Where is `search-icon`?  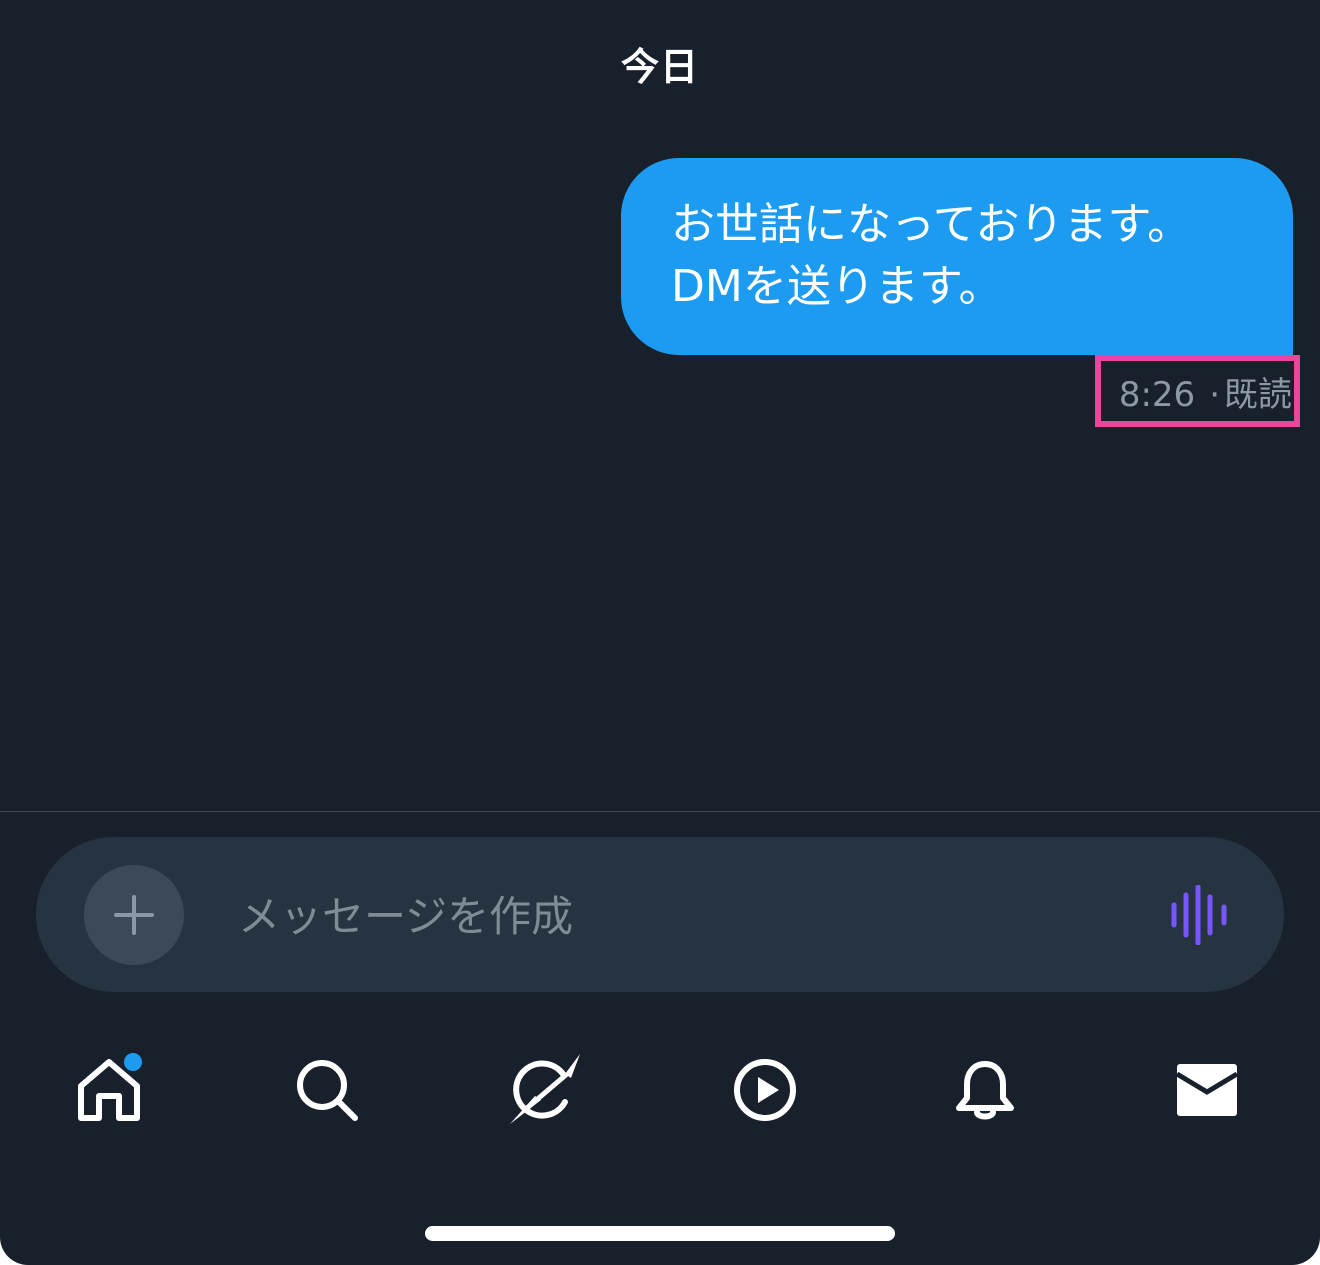
search-icon is located at coordinates (327, 1090).